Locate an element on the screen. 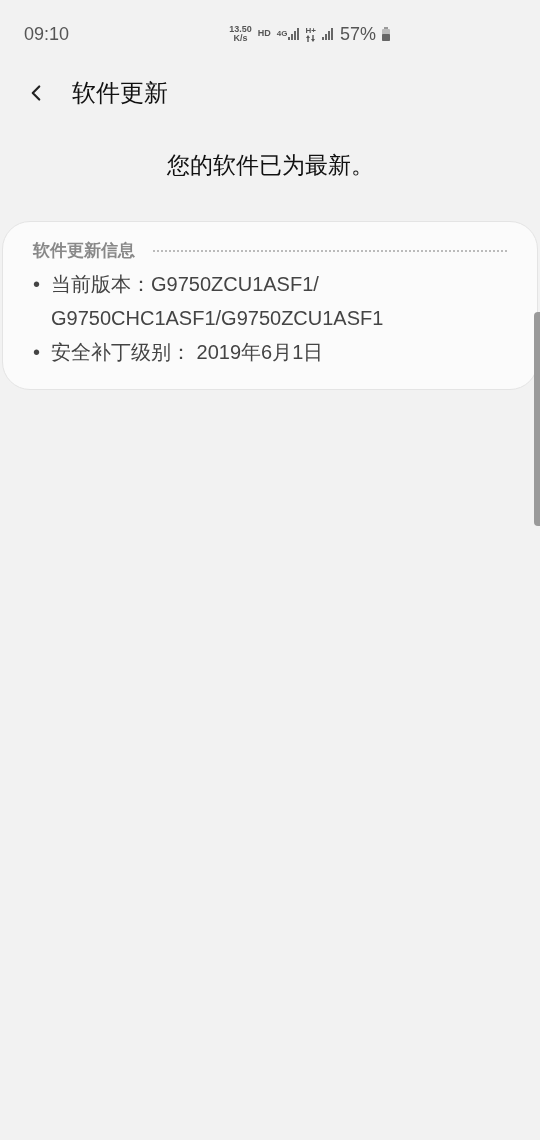 The width and height of the screenshot is (540, 1140). info-text: 安全补丁级别： 2019年6月1日 is located at coordinates (187, 352).